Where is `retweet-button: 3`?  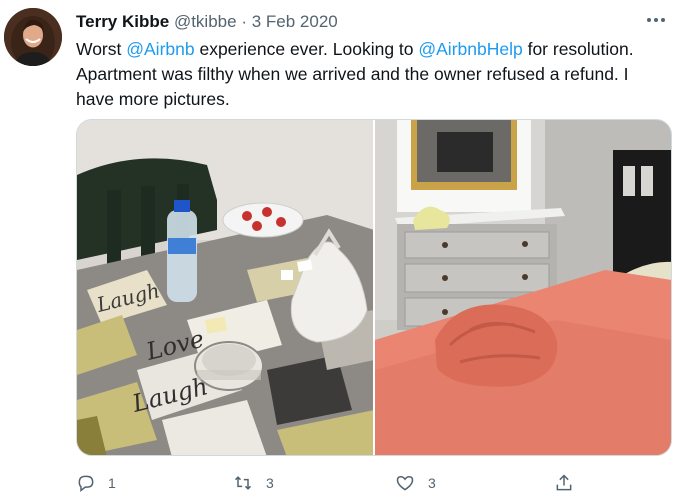 retweet-button: 3 is located at coordinates (253, 483).